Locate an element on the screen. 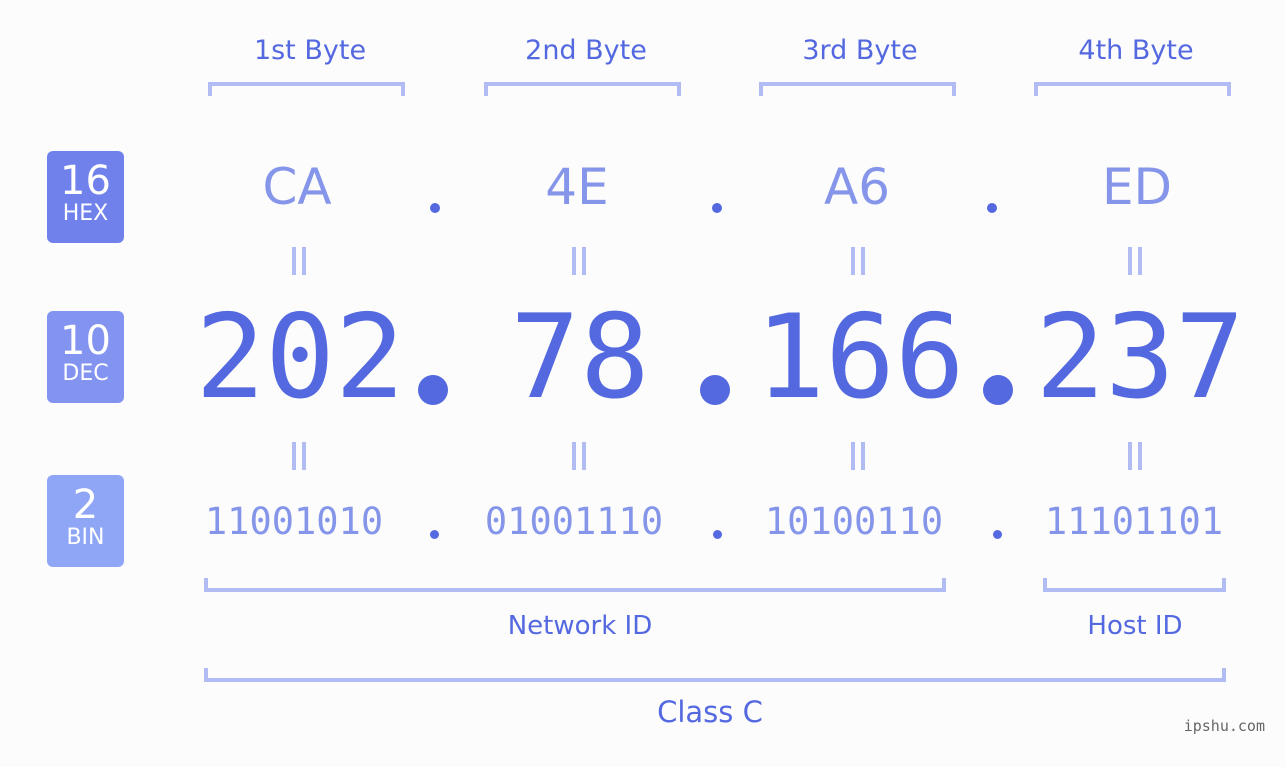 The width and height of the screenshot is (1285, 767). dec-base: 10 is located at coordinates (85, 341).